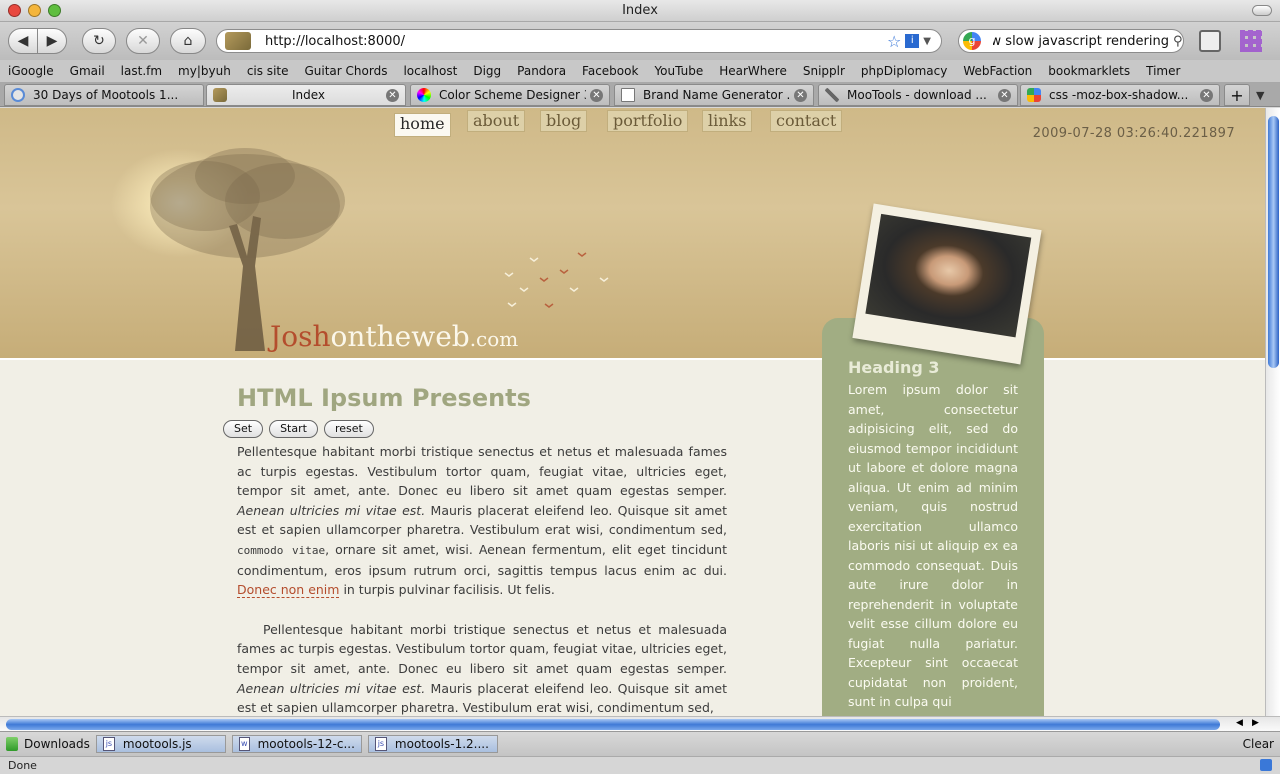  Describe the element at coordinates (576, 41) in the screenshot. I see `url-input: http://localhost:8000/` at that location.